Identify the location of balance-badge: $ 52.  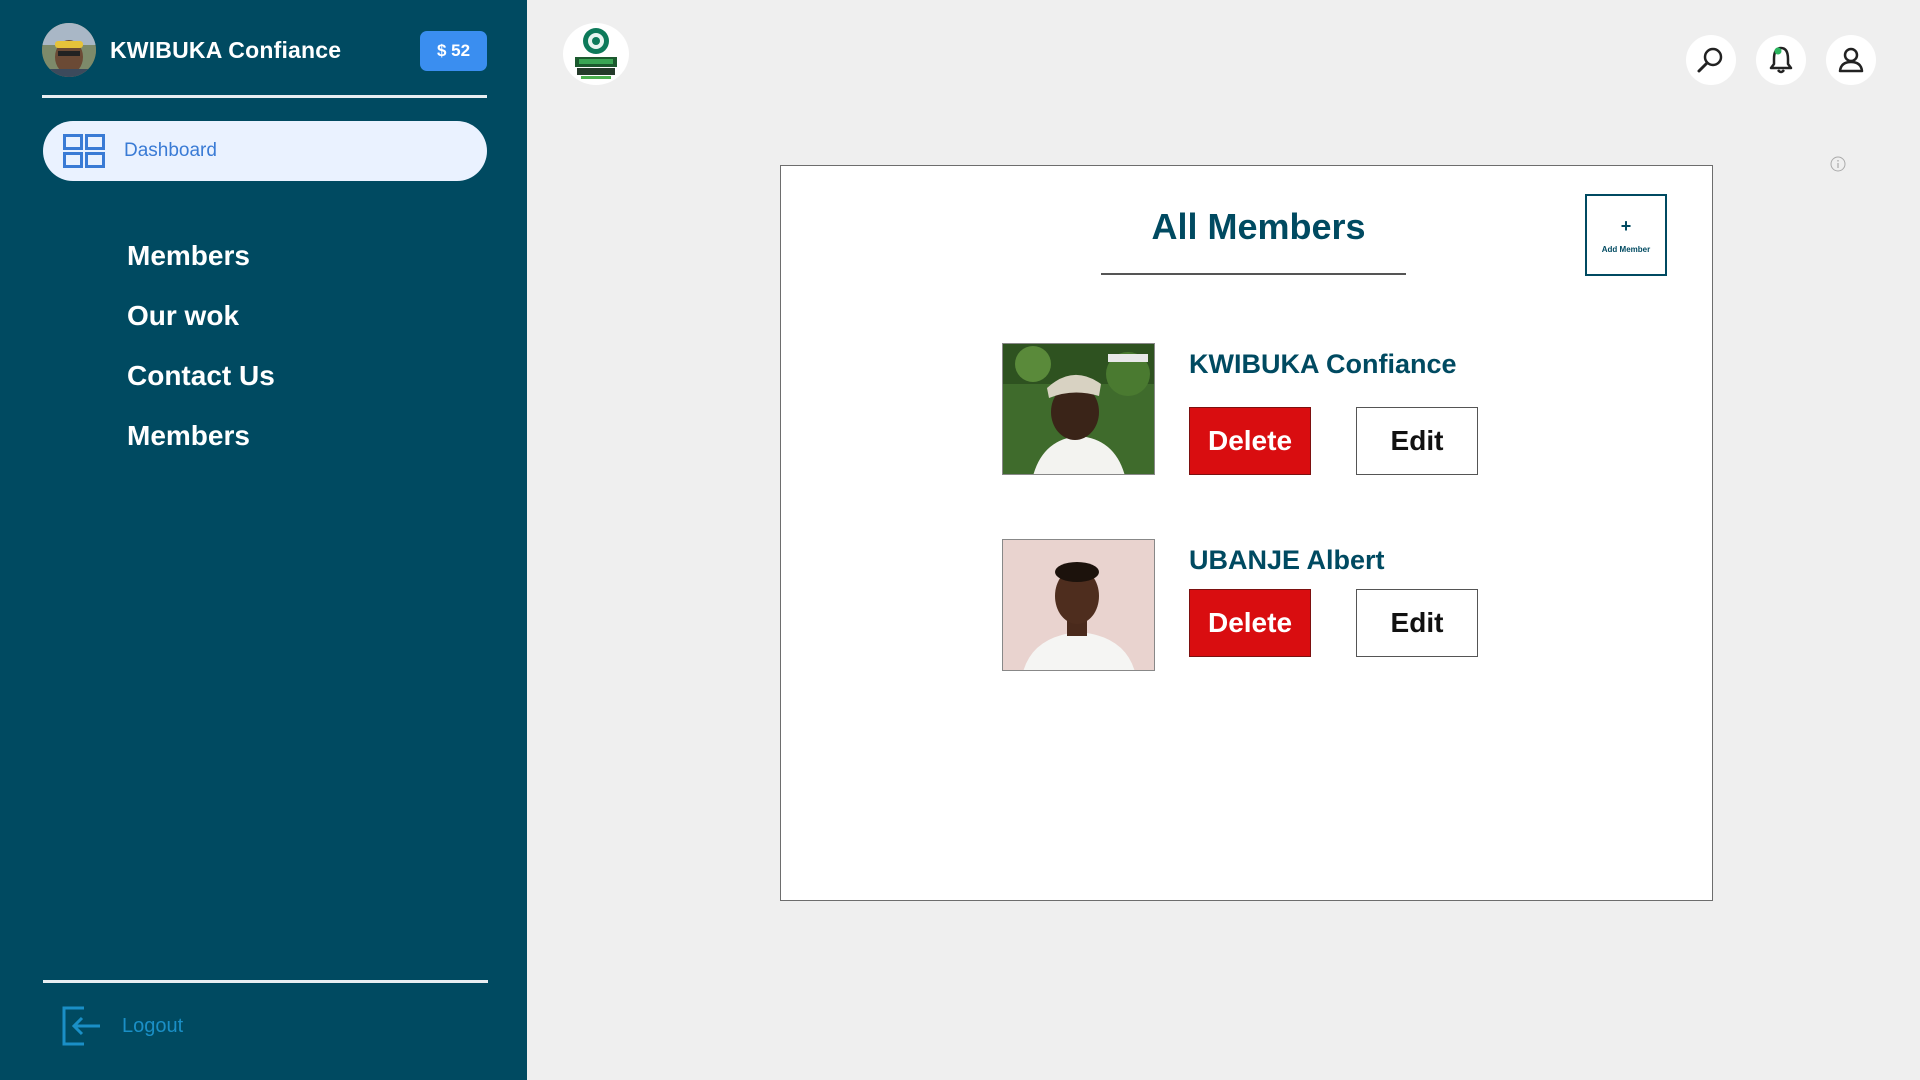
(453, 51).